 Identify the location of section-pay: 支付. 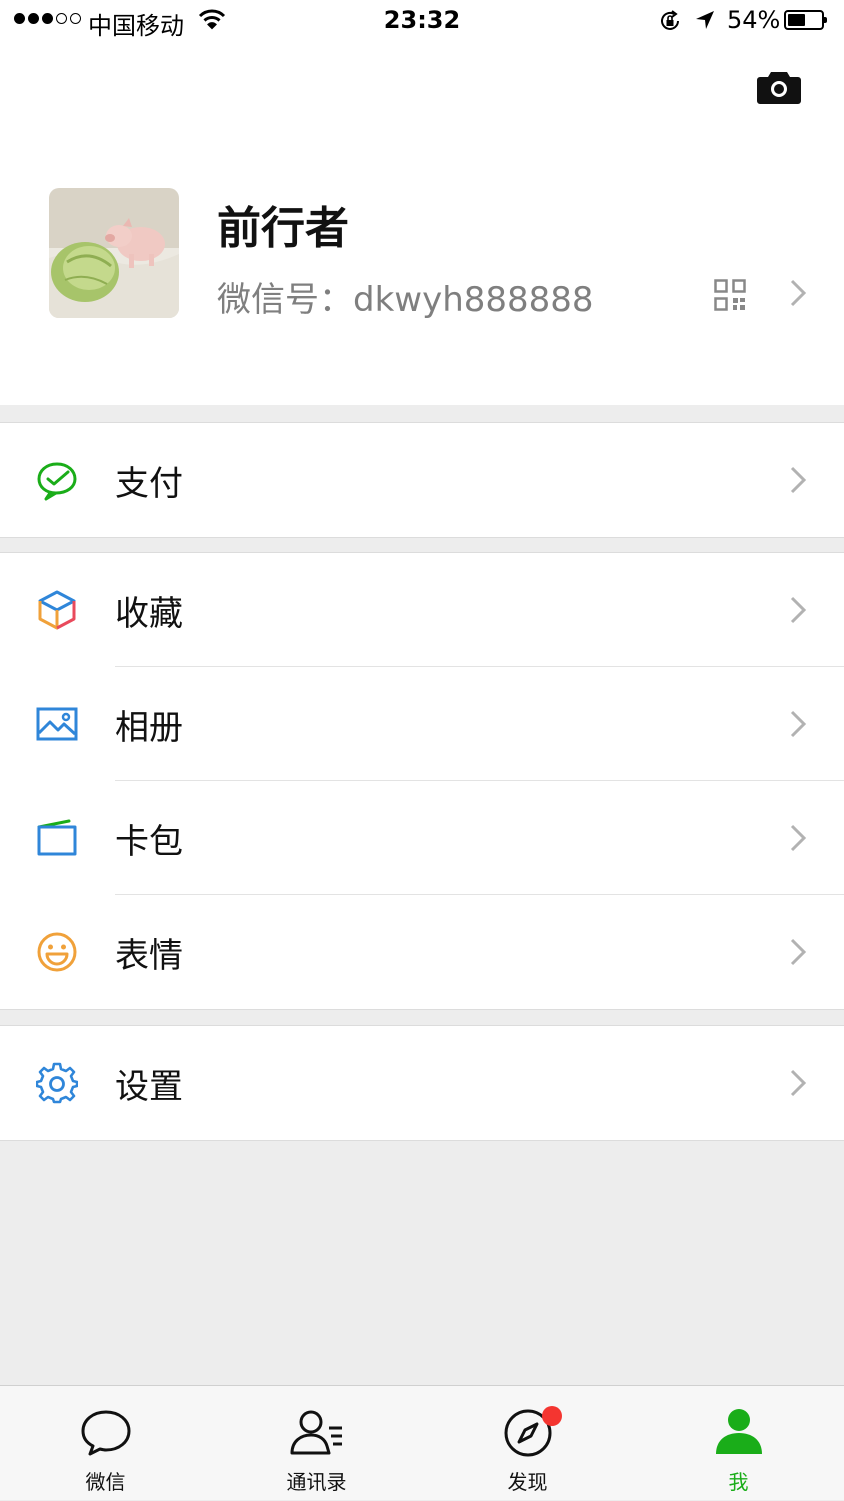
(422, 480).